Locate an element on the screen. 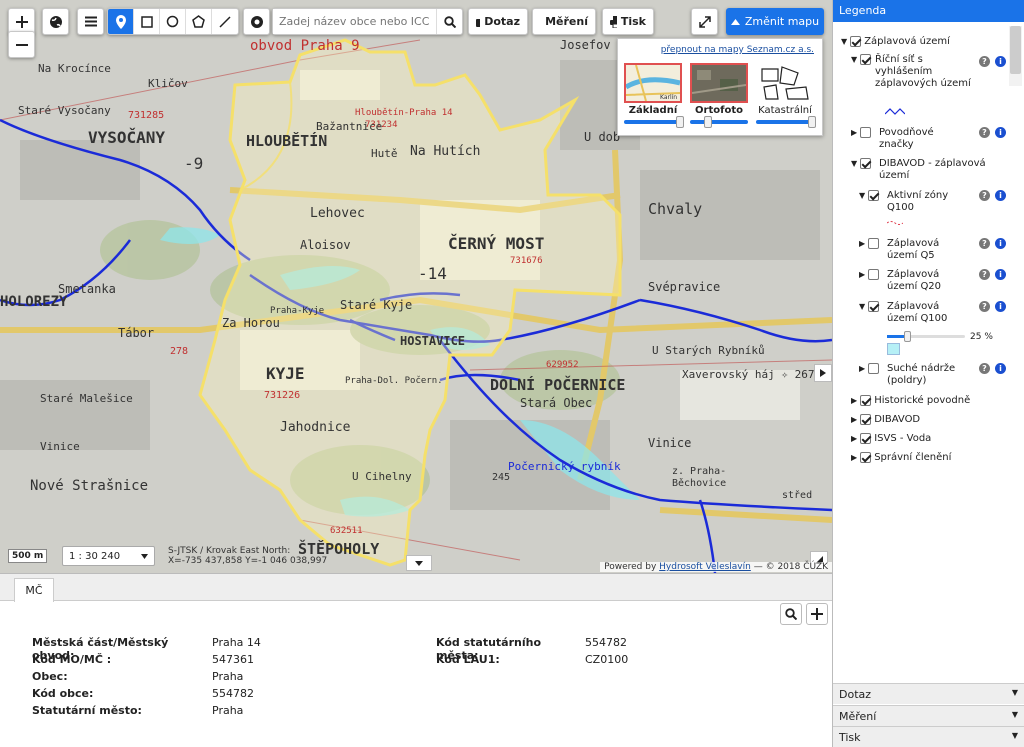  legend-item-q20: ▶ Záplavová území Q20 is located at coordinates (900, 280).